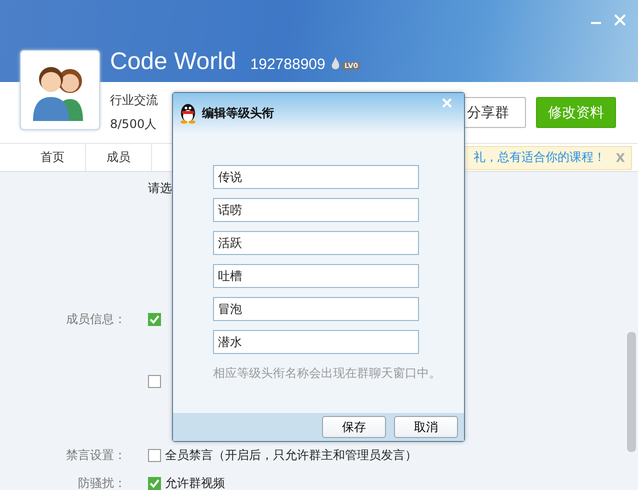 The image size is (638, 490). Describe the element at coordinates (316, 309) in the screenshot. I see `level-title-field: 冒泡` at that location.